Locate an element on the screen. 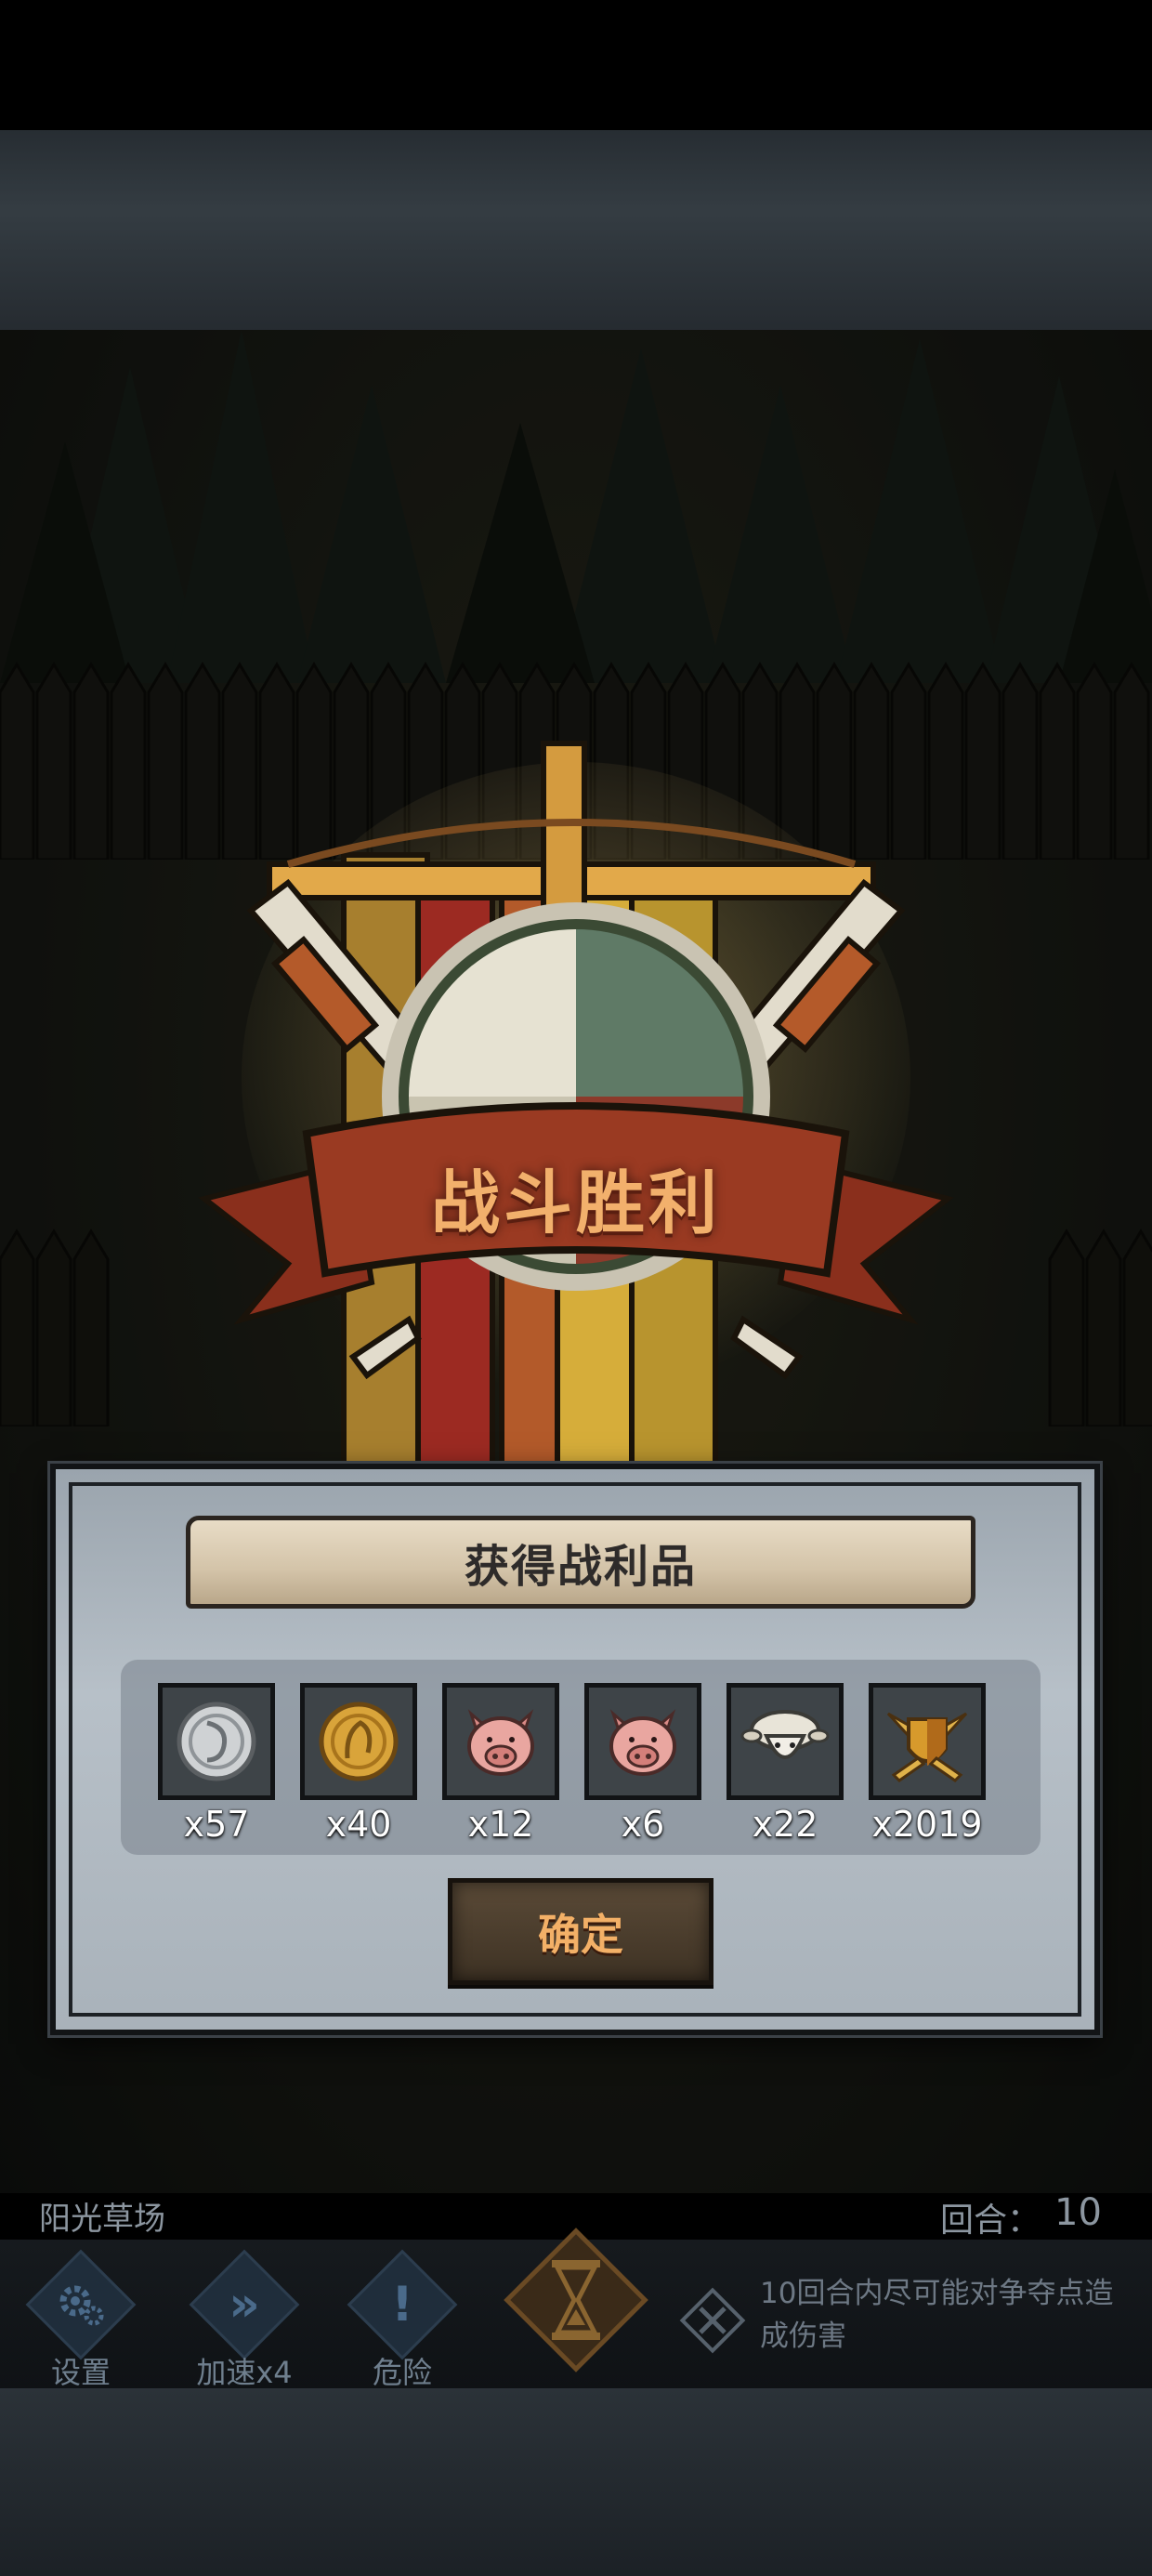 The width and height of the screenshot is (1152, 2576). loot-item-count: x2019 is located at coordinates (927, 1824).